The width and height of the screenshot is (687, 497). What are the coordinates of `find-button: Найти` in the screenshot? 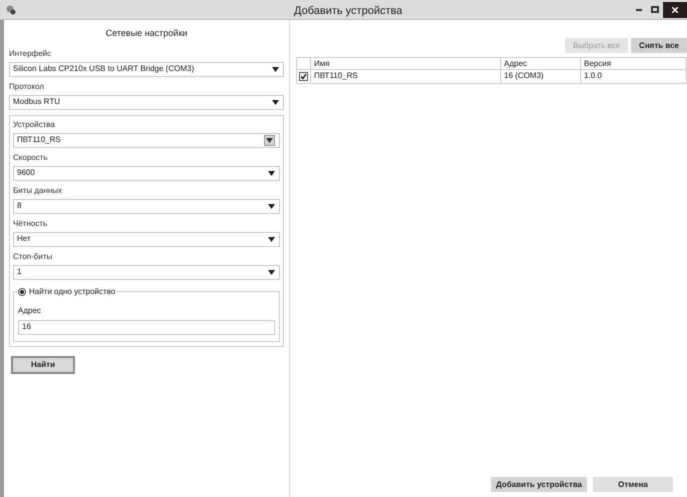 It's located at (43, 365).